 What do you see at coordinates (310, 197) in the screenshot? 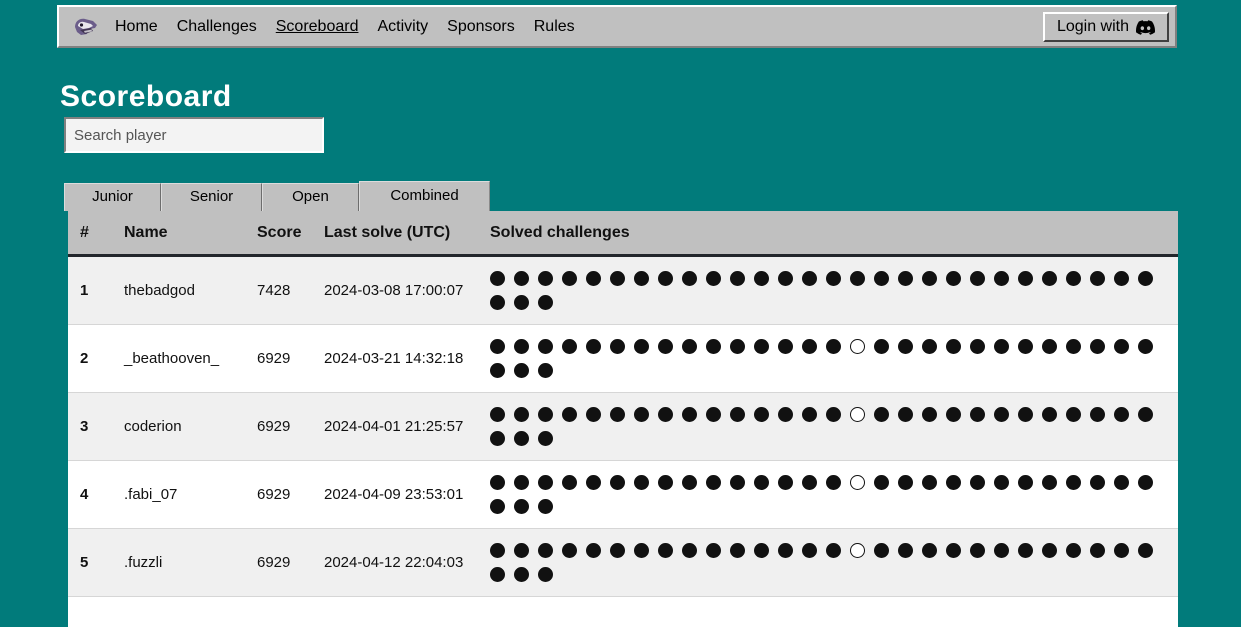
I see `tab-open: Open` at bounding box center [310, 197].